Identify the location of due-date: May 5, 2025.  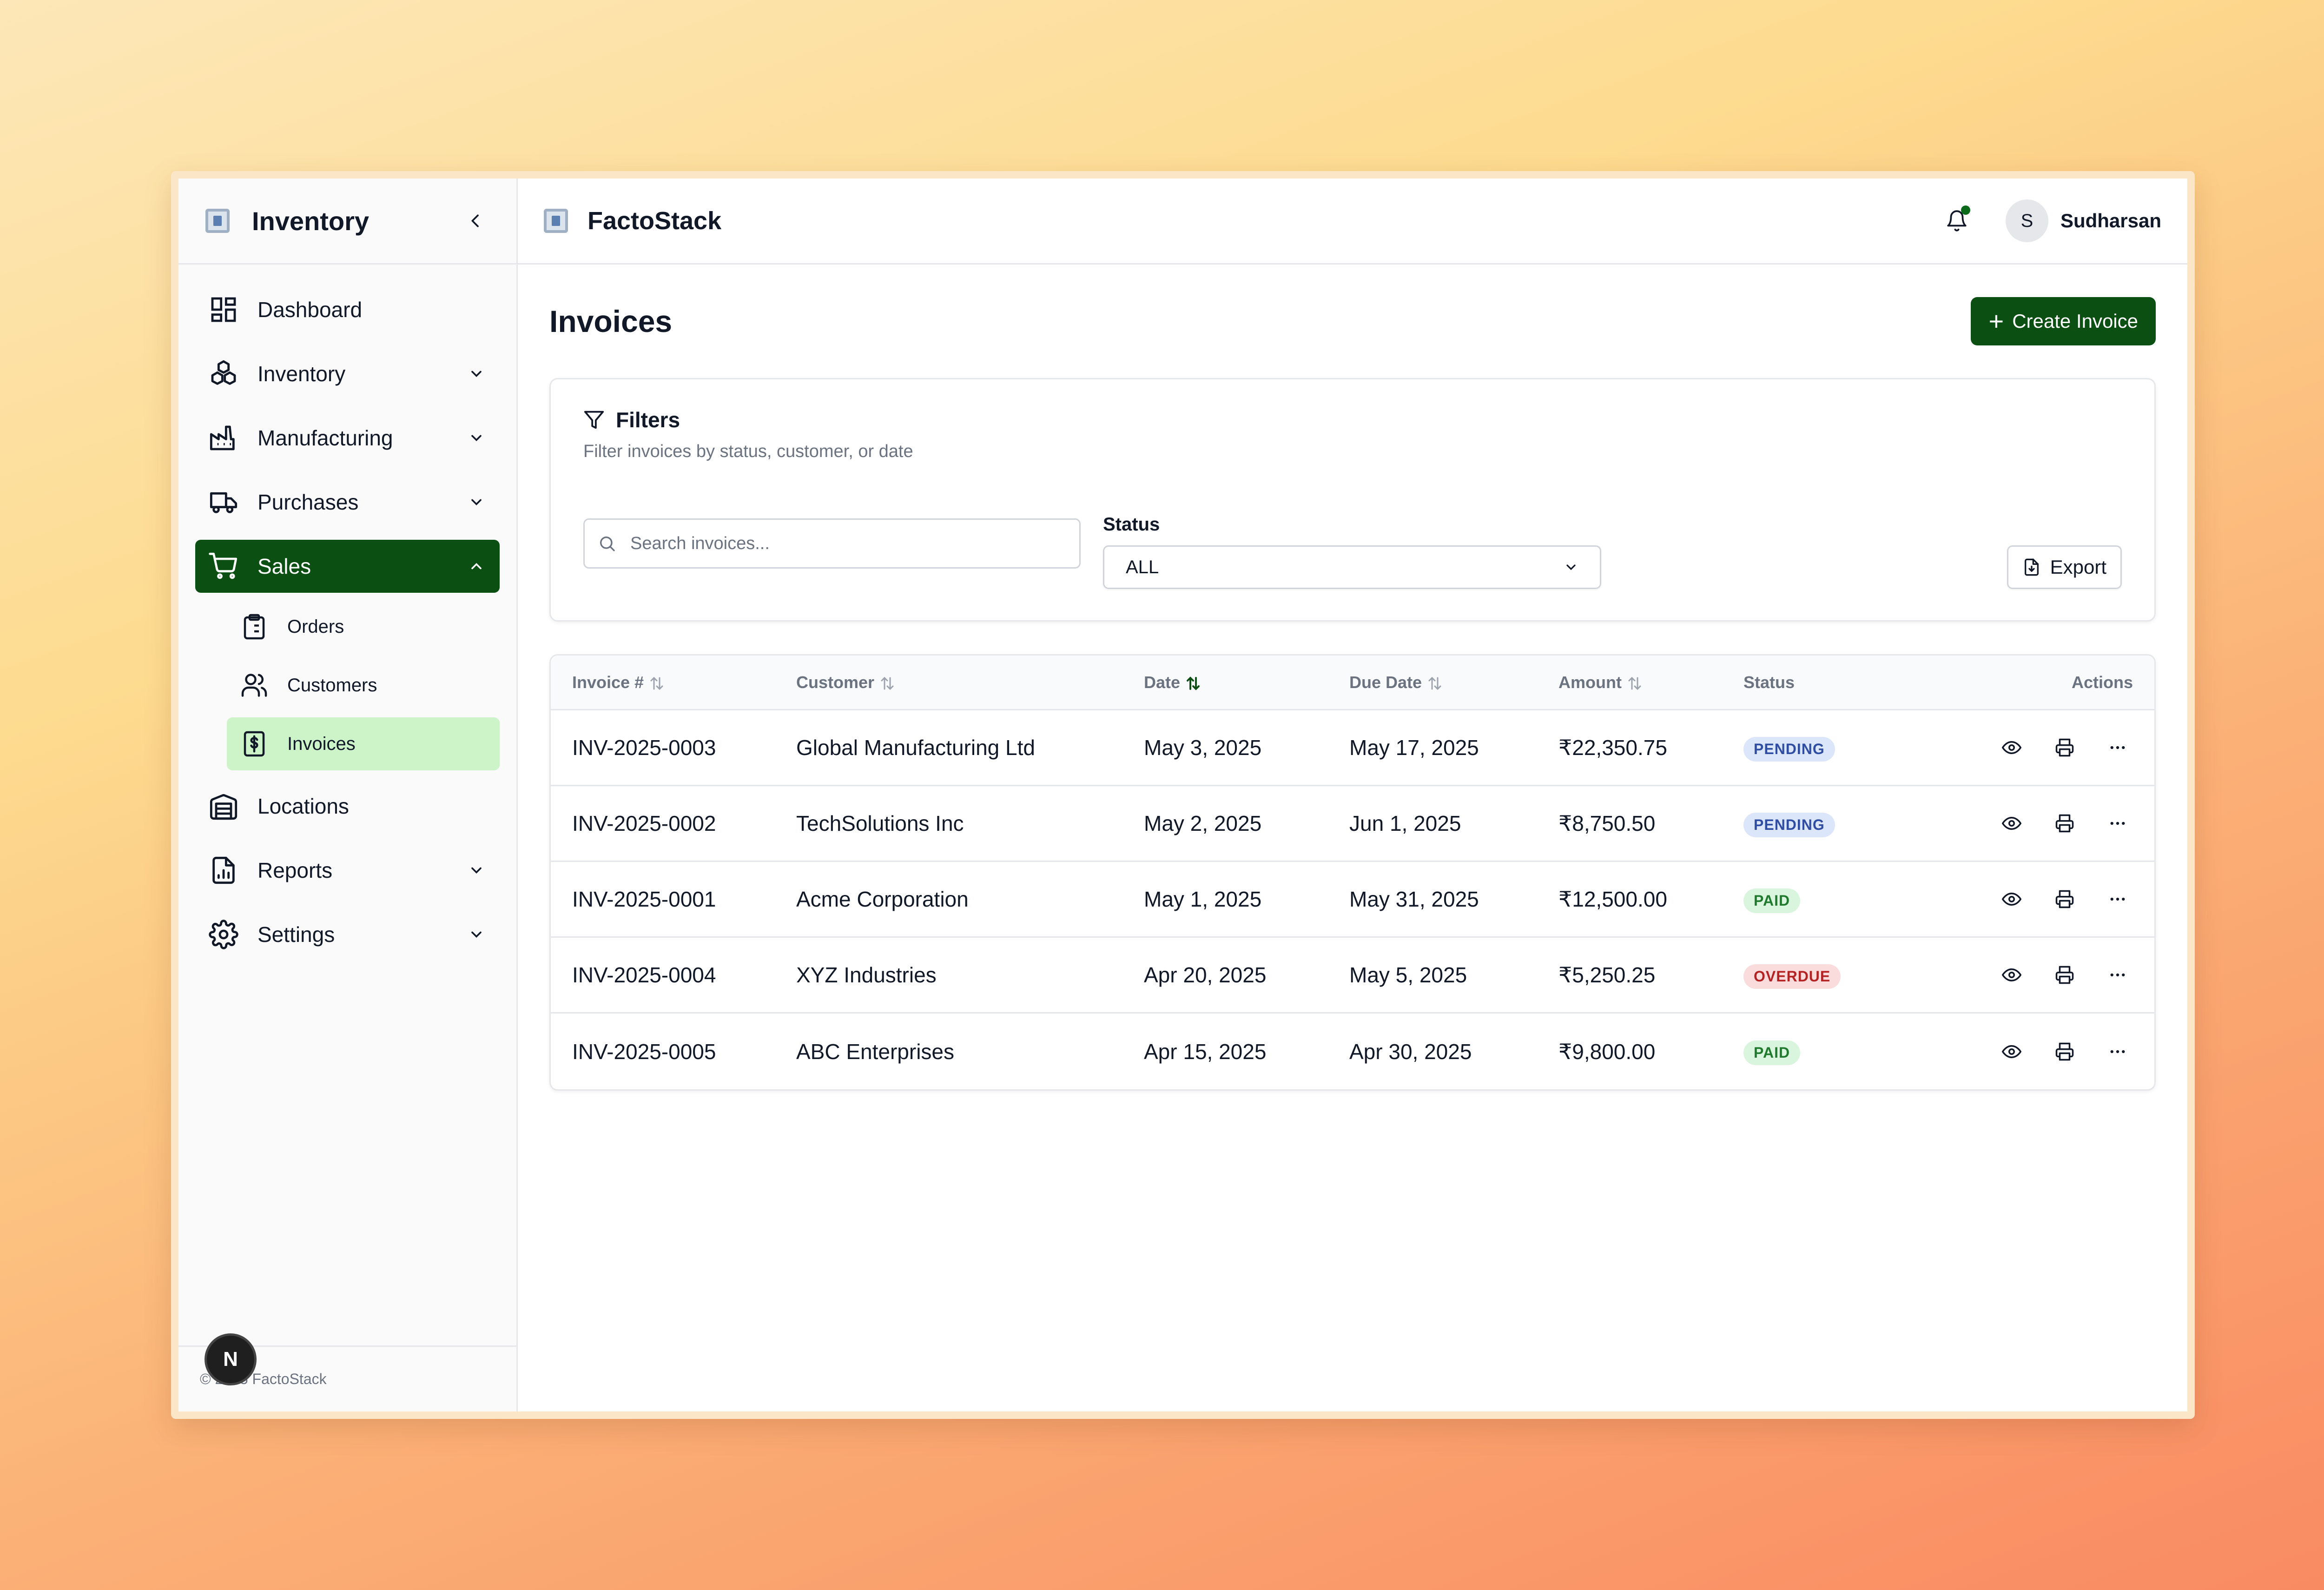
(1408, 975).